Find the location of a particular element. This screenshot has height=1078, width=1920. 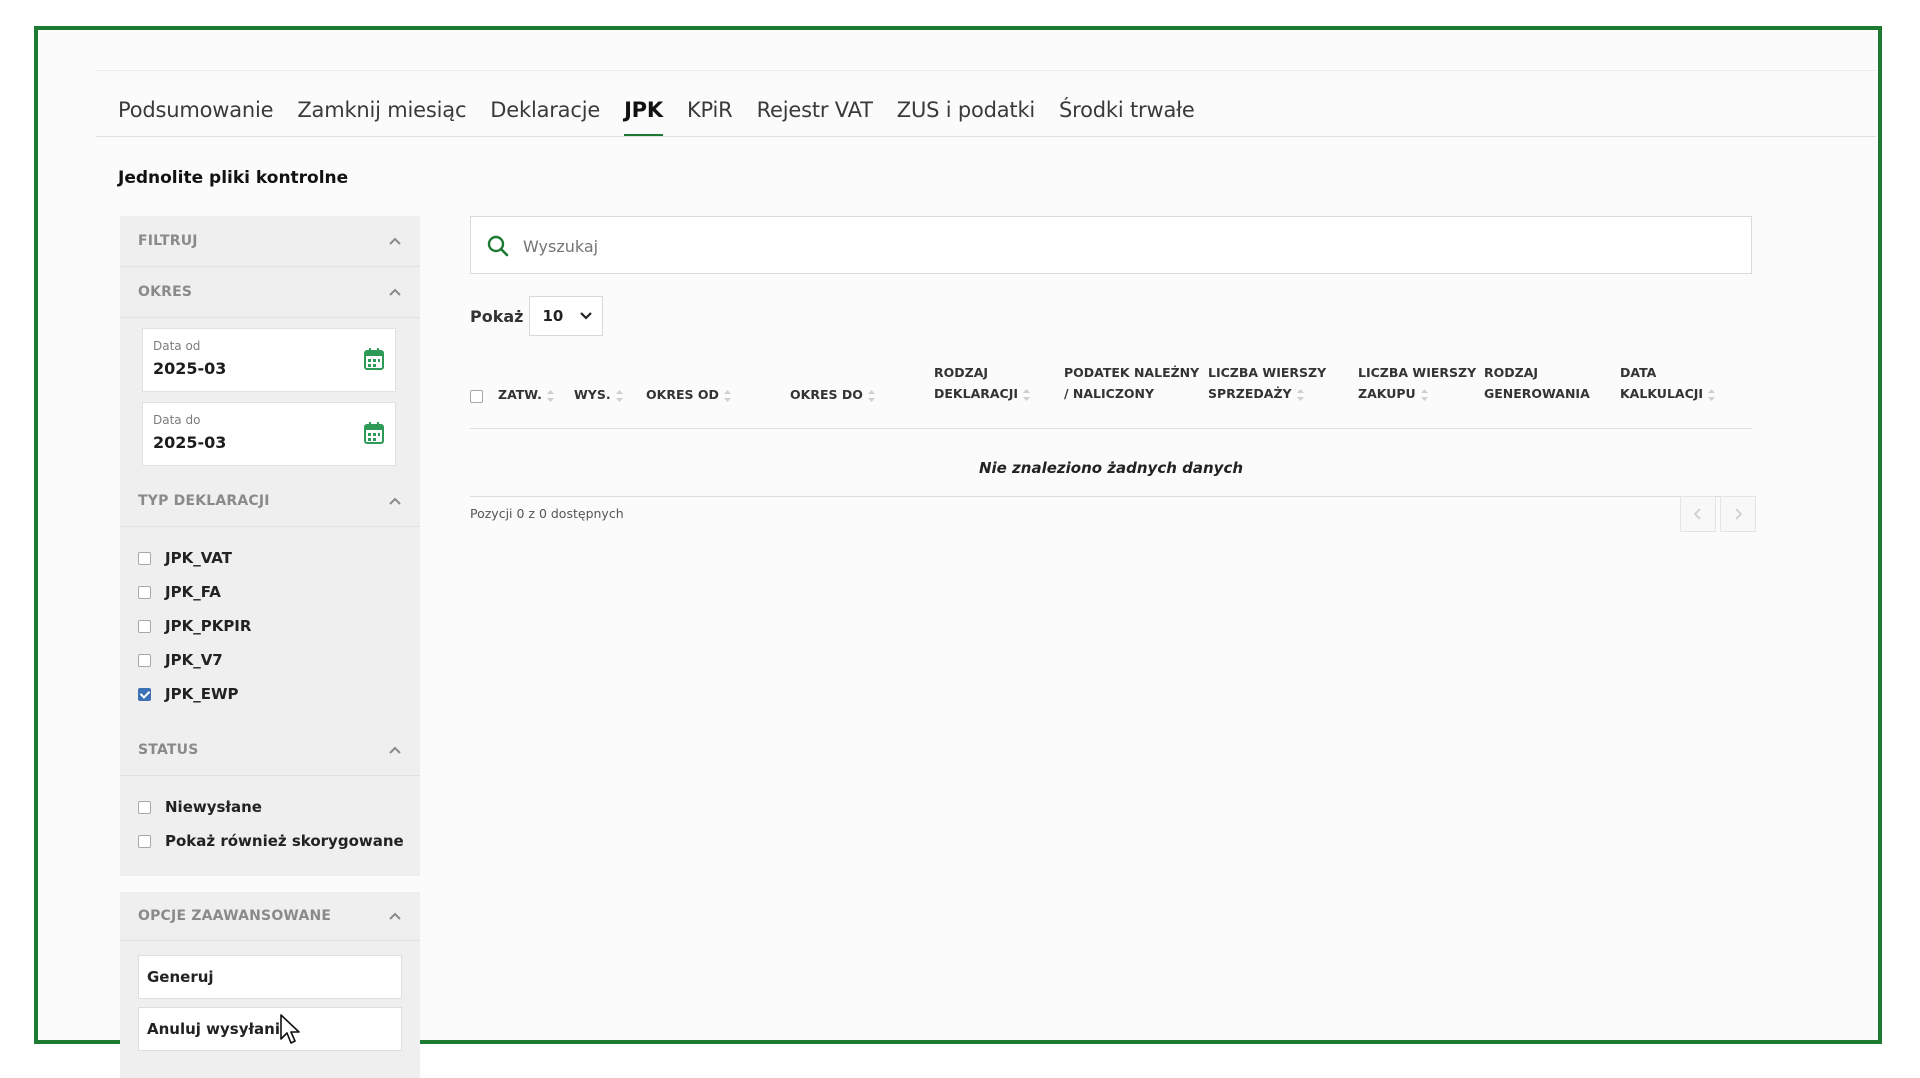

checkbox-label: JPK_V7 is located at coordinates (194, 660).